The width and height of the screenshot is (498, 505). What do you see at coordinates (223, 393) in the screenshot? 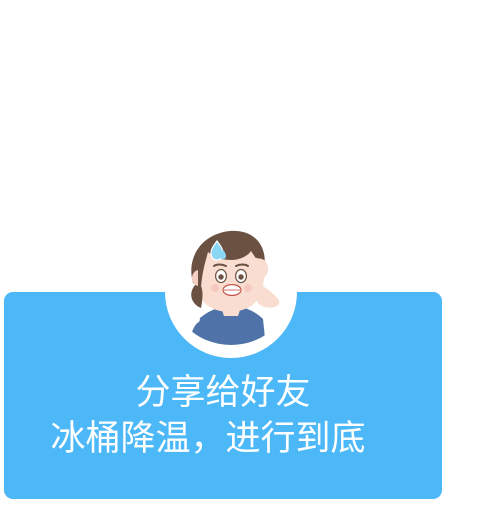
I see `share-title-line-1: 分享给好友` at bounding box center [223, 393].